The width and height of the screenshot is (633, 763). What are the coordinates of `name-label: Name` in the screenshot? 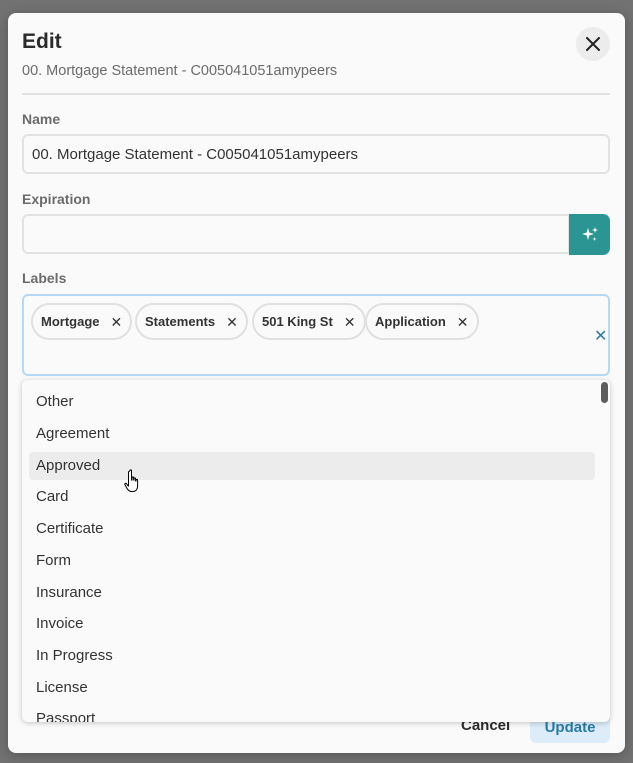 It's located at (41, 119).